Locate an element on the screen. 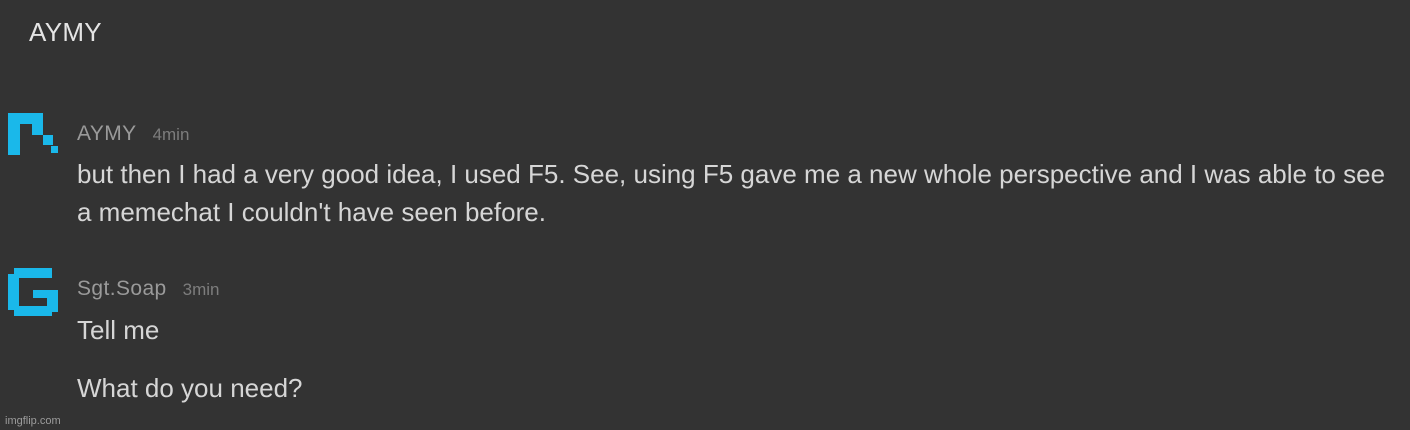 Image resolution: width=1410 pixels, height=430 pixels. message-author: Sgt.Soap is located at coordinates (122, 288).